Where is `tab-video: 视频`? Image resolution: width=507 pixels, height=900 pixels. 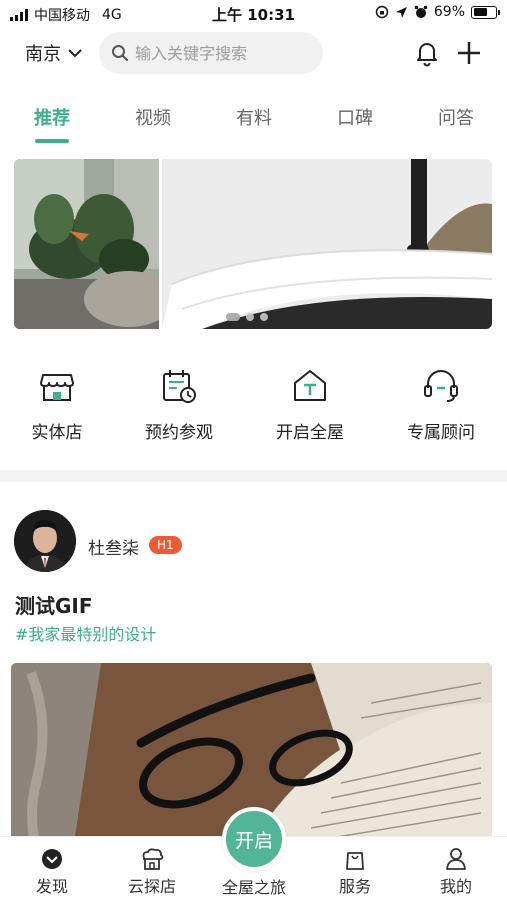
tab-video: 视频 is located at coordinates (153, 117).